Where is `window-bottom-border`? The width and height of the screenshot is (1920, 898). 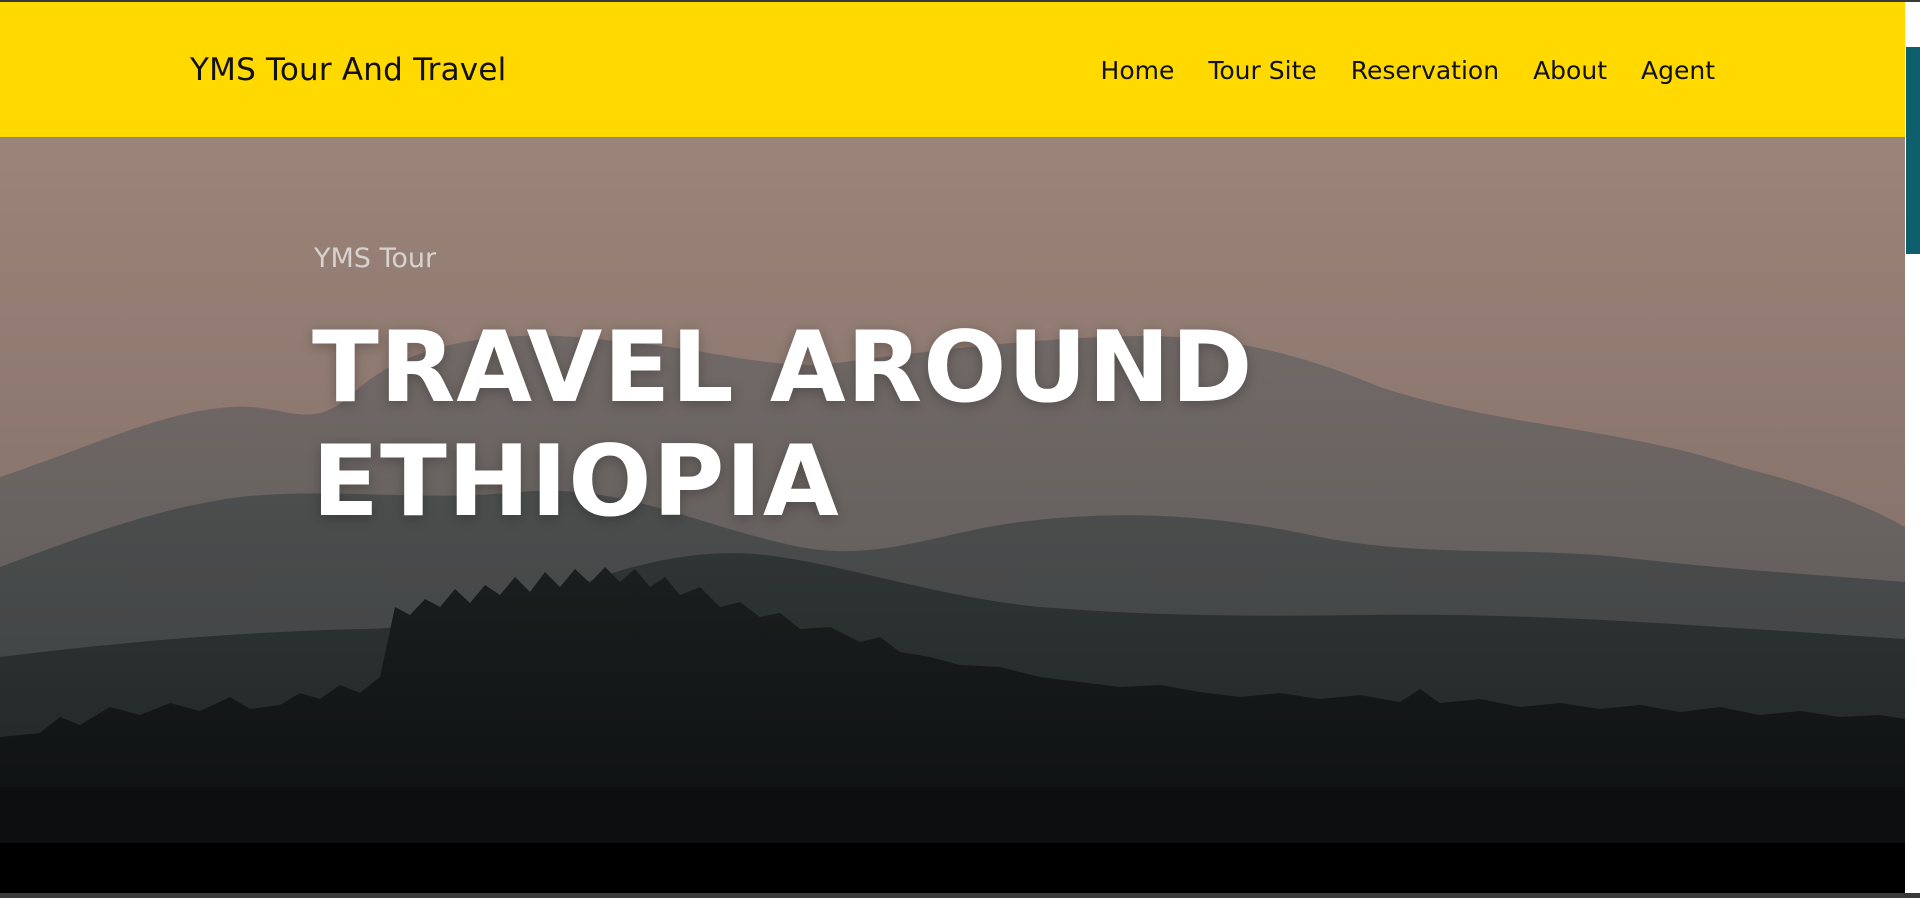
window-bottom-border is located at coordinates (960, 895).